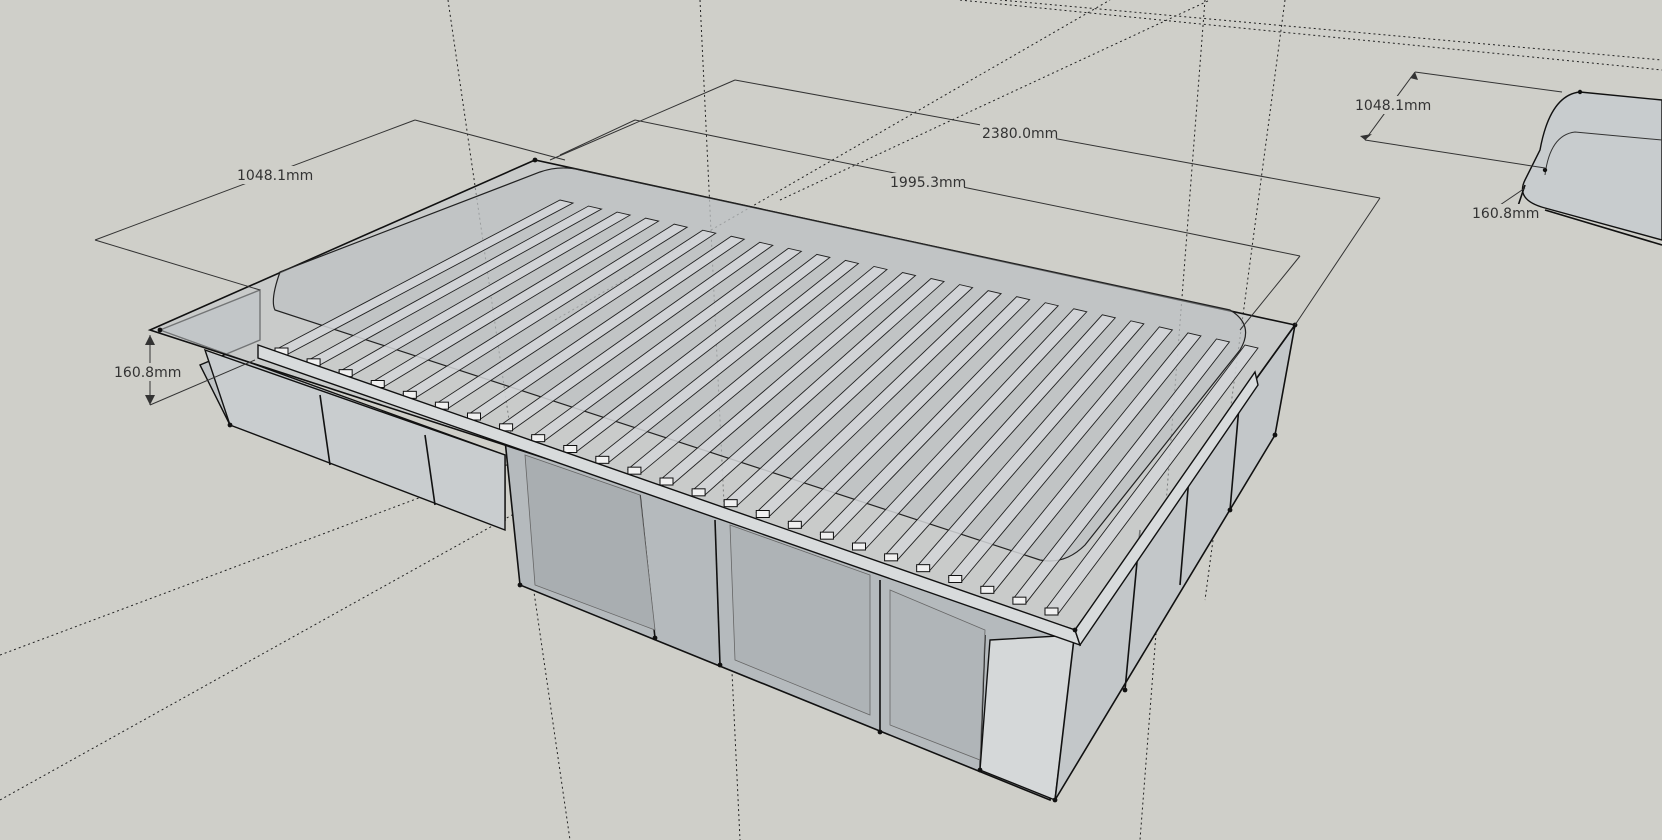 Image resolution: width=1662 pixels, height=840 pixels. I want to click on dim-label-left-width: 1048.1mm, so click(275, 176).